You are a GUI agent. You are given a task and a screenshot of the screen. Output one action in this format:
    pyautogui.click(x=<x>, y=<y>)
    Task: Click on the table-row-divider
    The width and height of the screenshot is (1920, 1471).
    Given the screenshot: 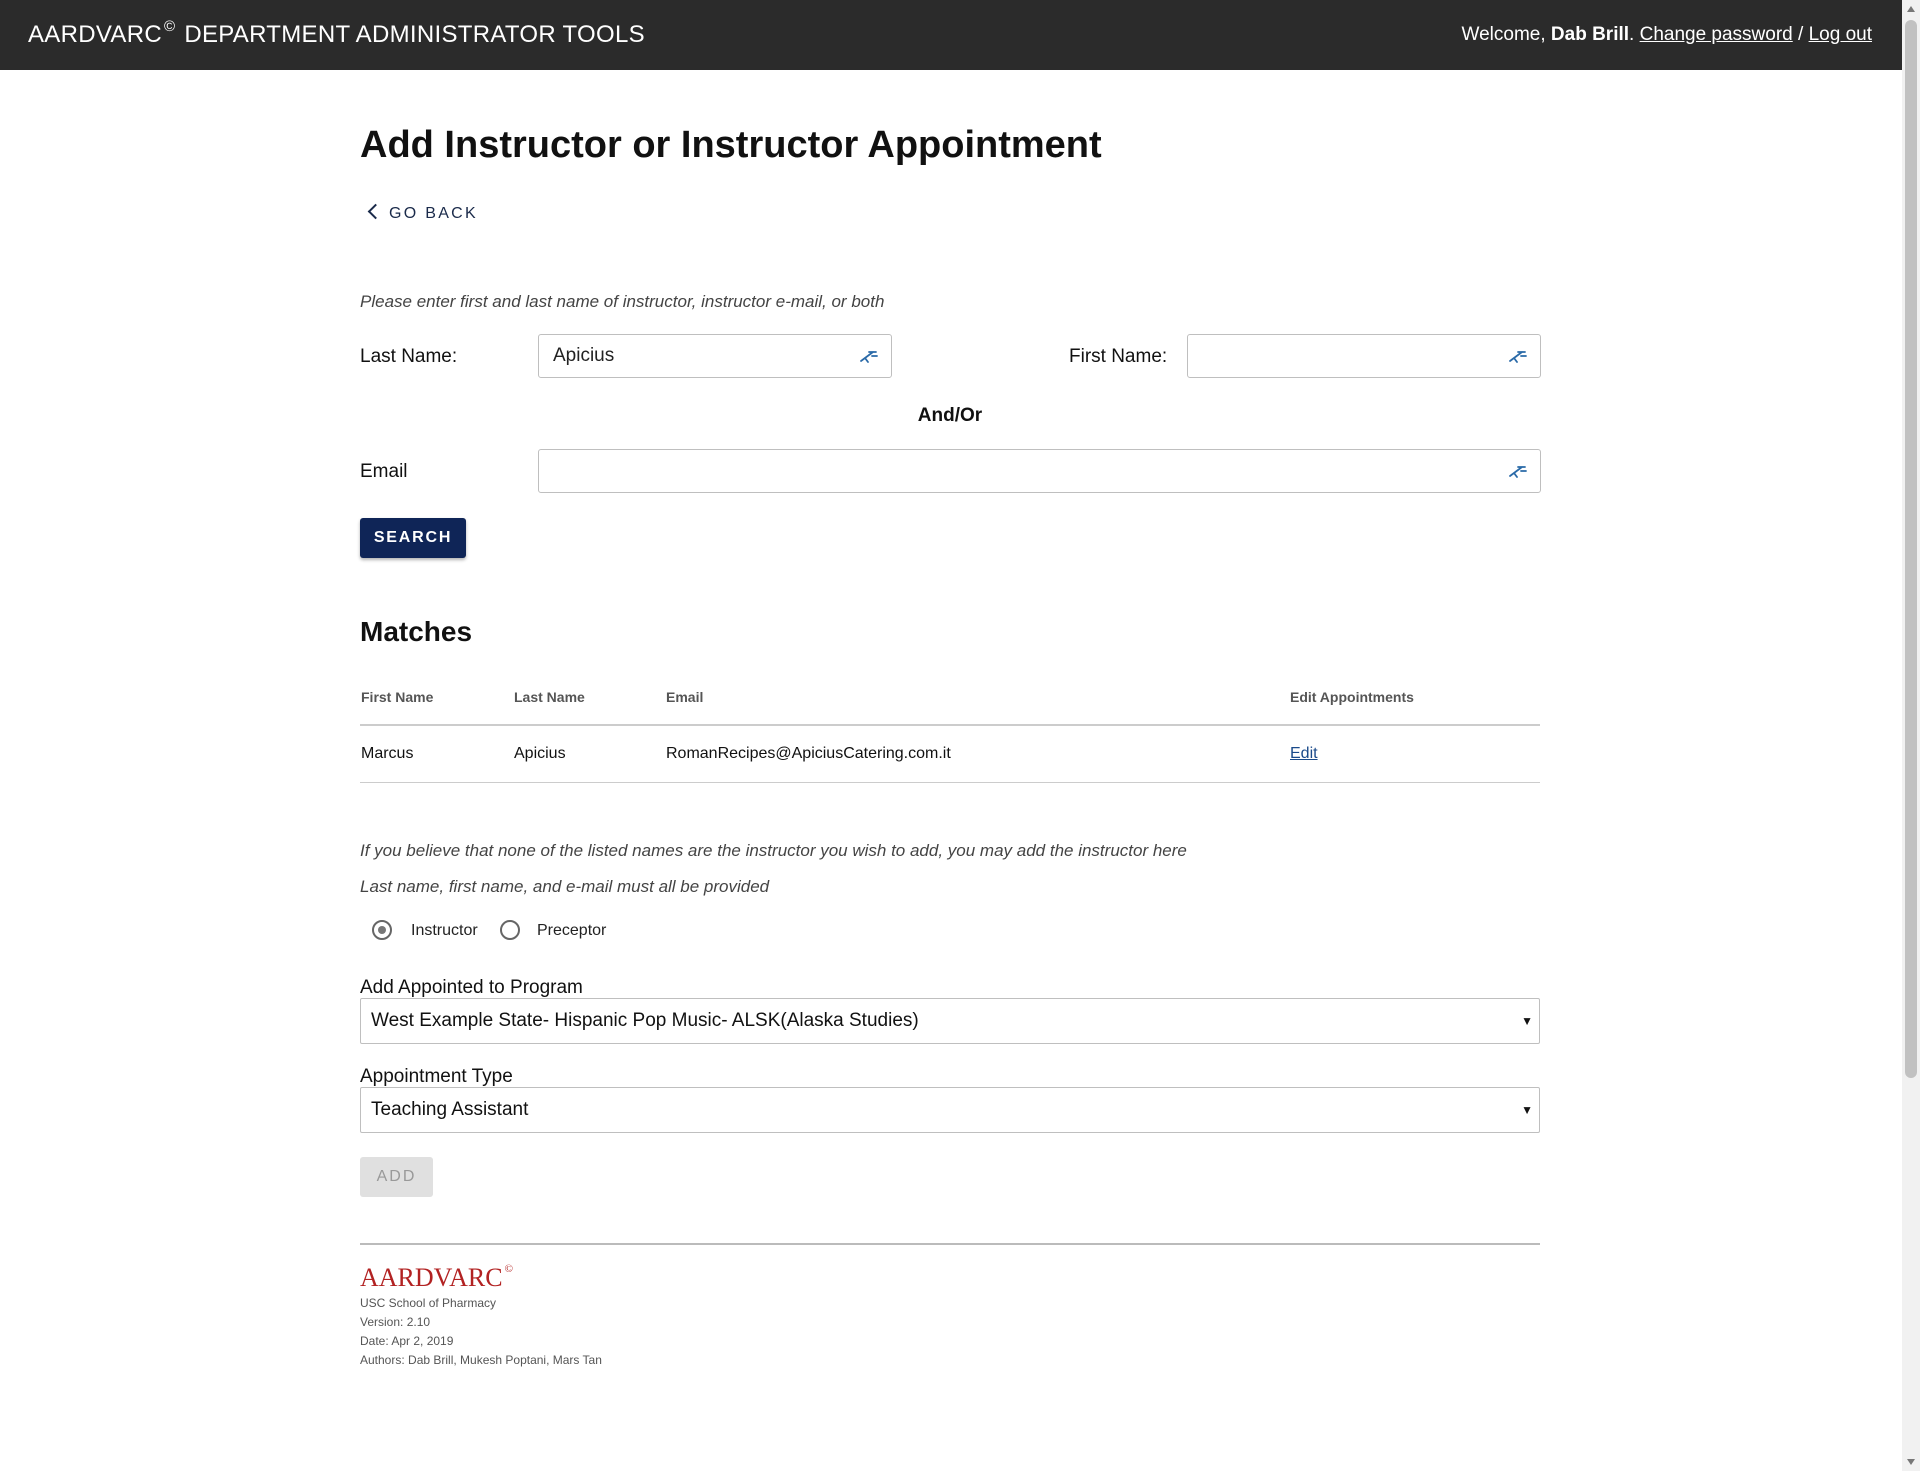 What is the action you would take?
    pyautogui.click(x=950, y=782)
    